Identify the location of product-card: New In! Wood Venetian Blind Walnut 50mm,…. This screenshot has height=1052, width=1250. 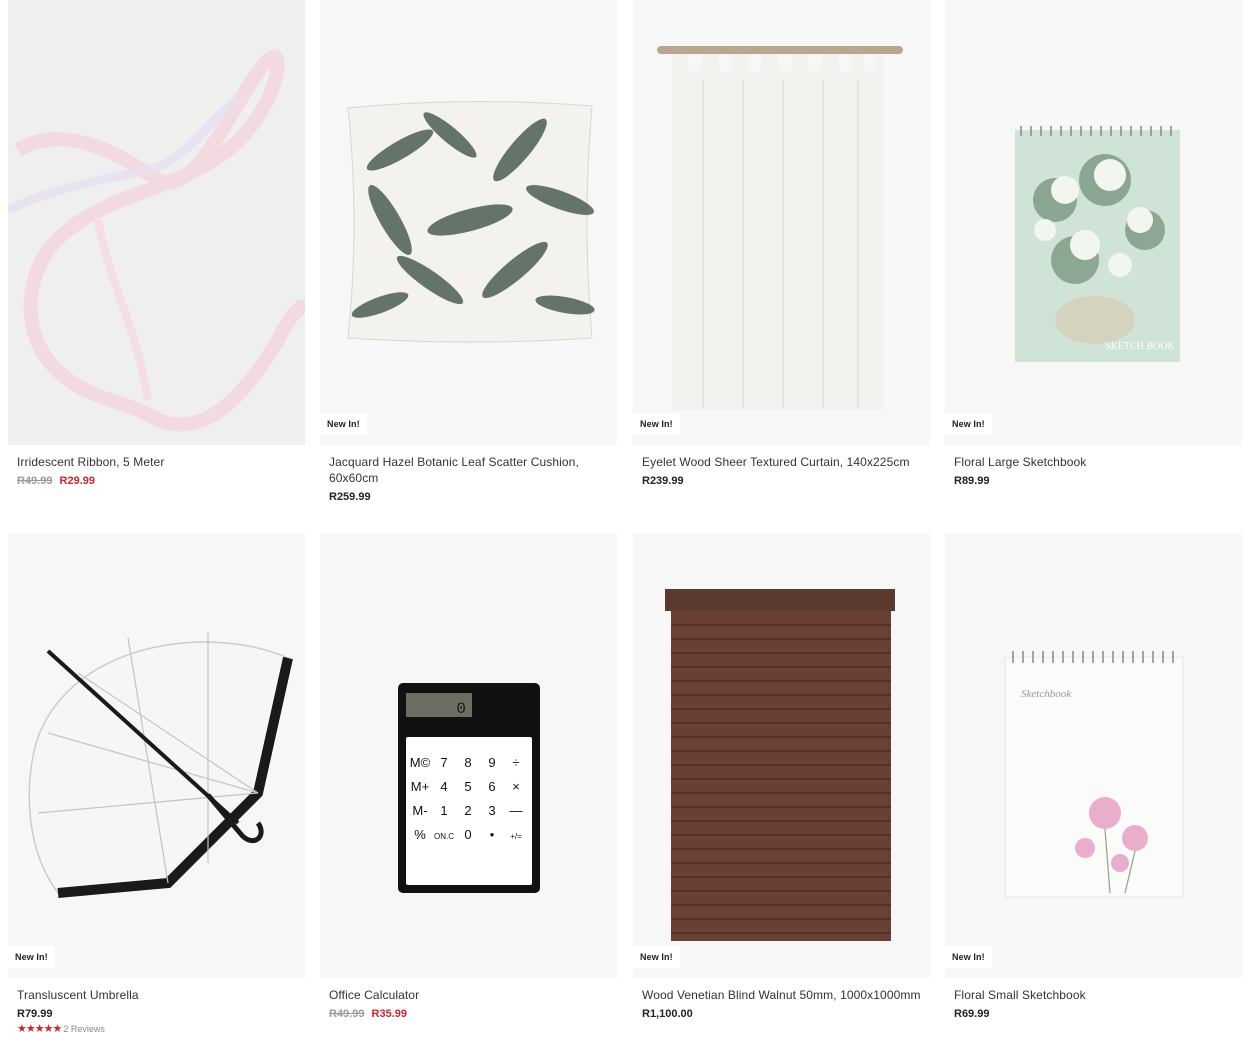
(781, 777).